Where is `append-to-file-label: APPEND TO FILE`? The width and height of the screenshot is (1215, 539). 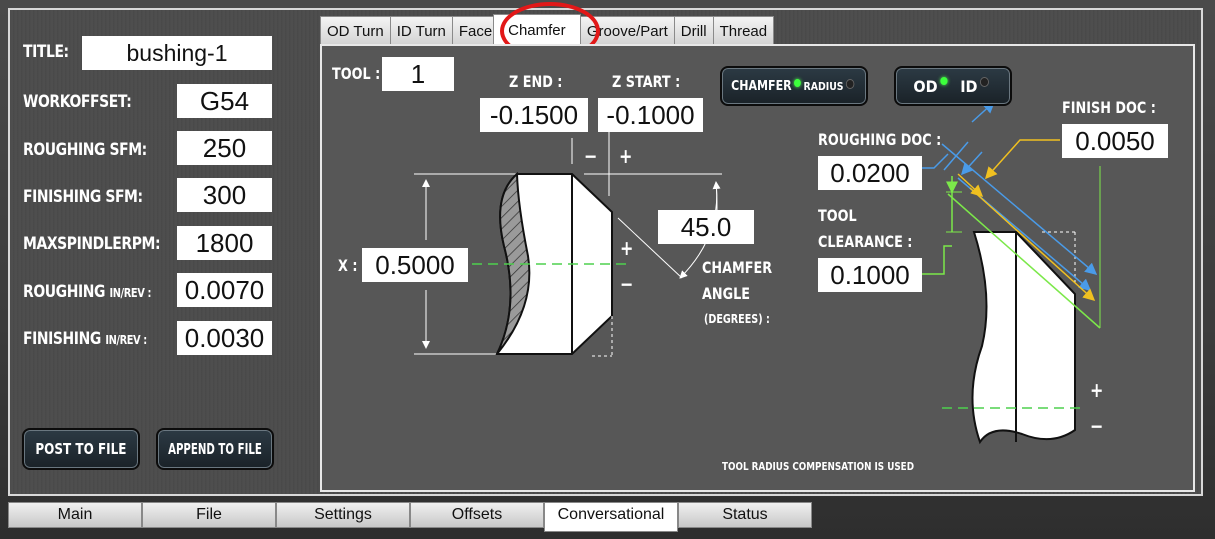
append-to-file-label: APPEND TO FILE is located at coordinates (215, 449).